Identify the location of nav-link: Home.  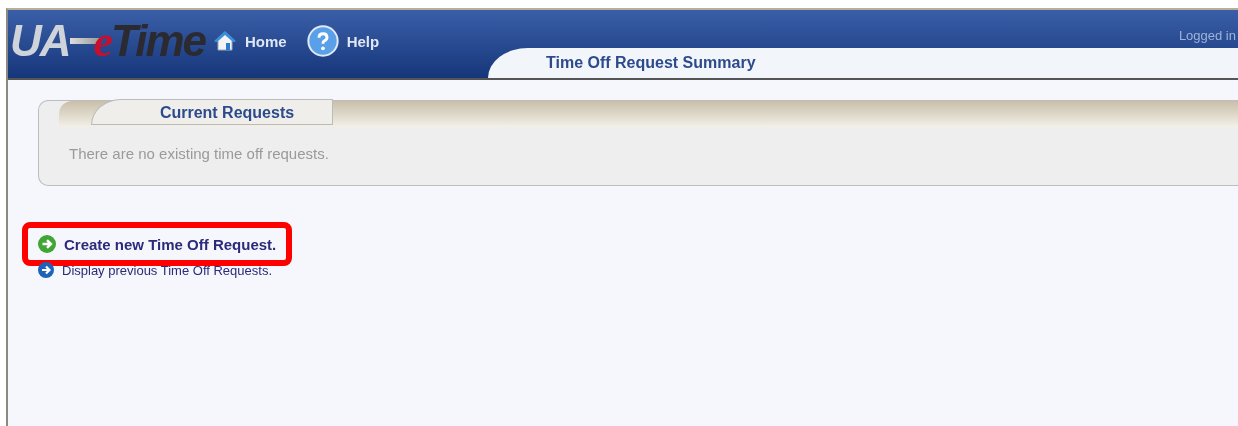
(266, 41).